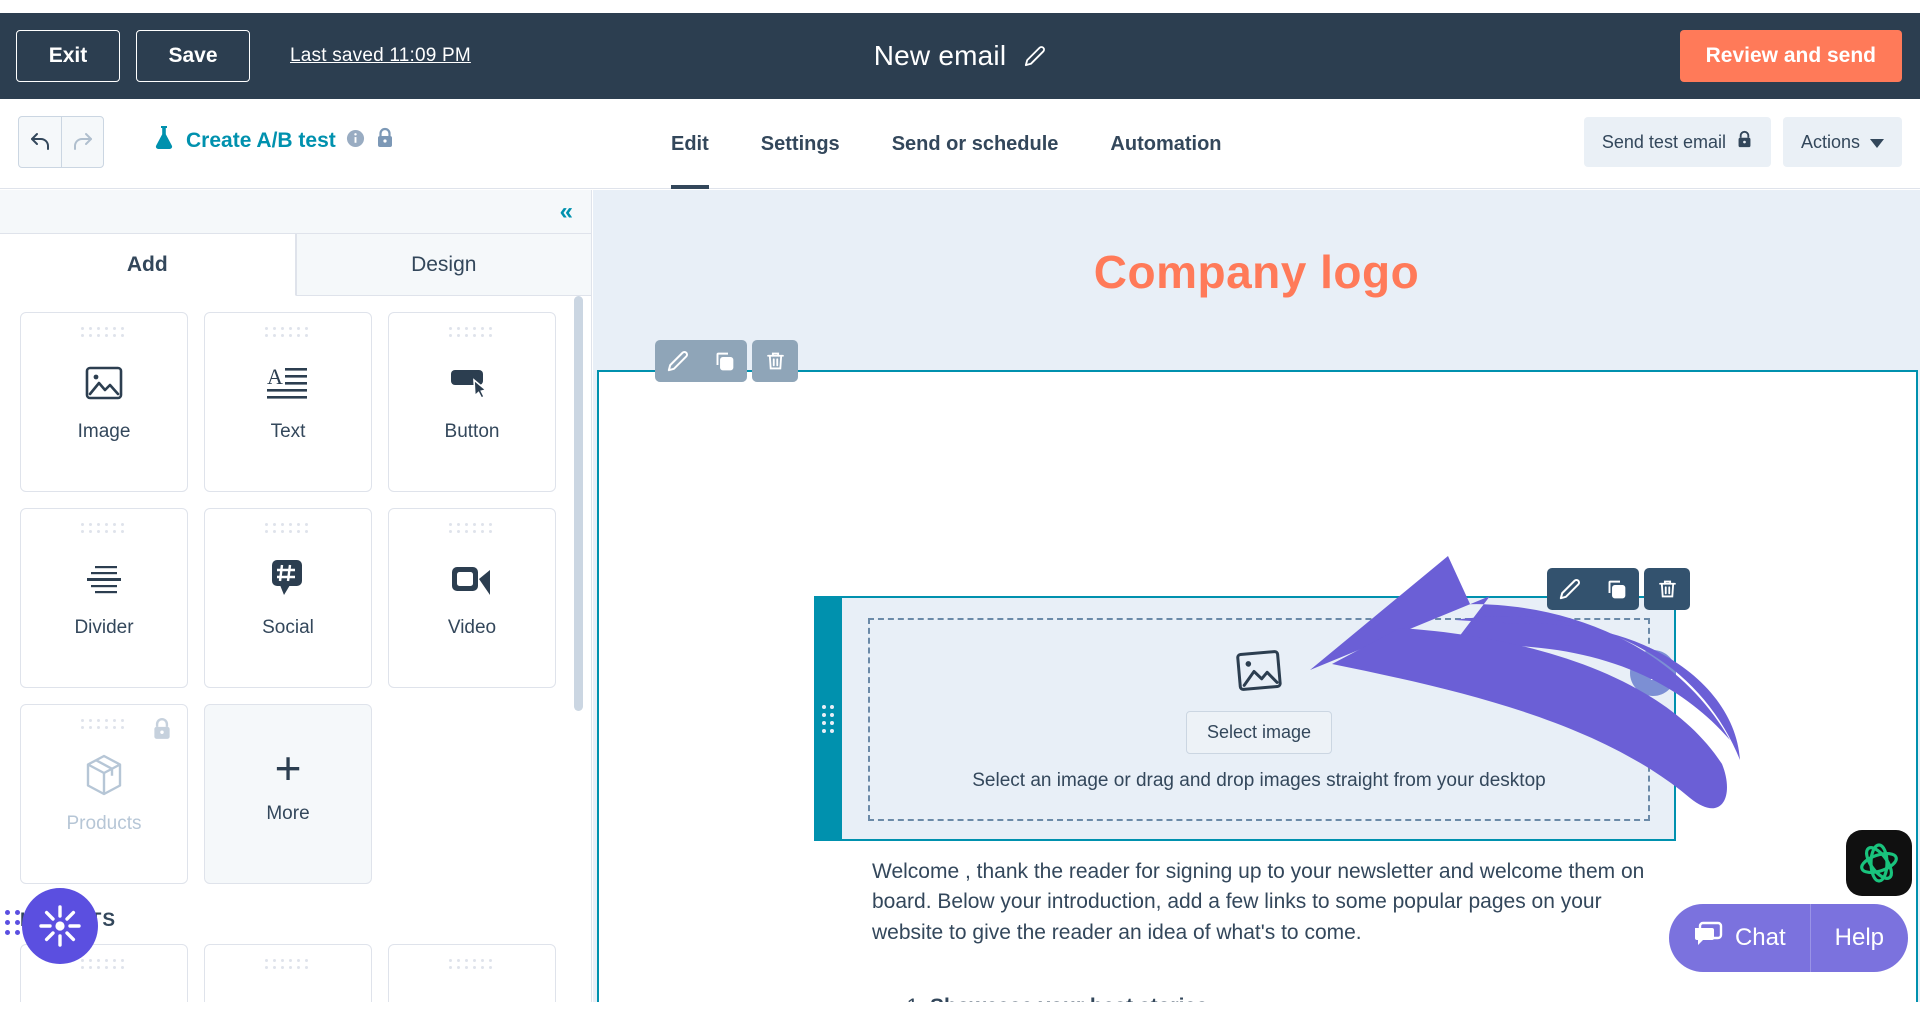  I want to click on module-label: Products, so click(104, 823).